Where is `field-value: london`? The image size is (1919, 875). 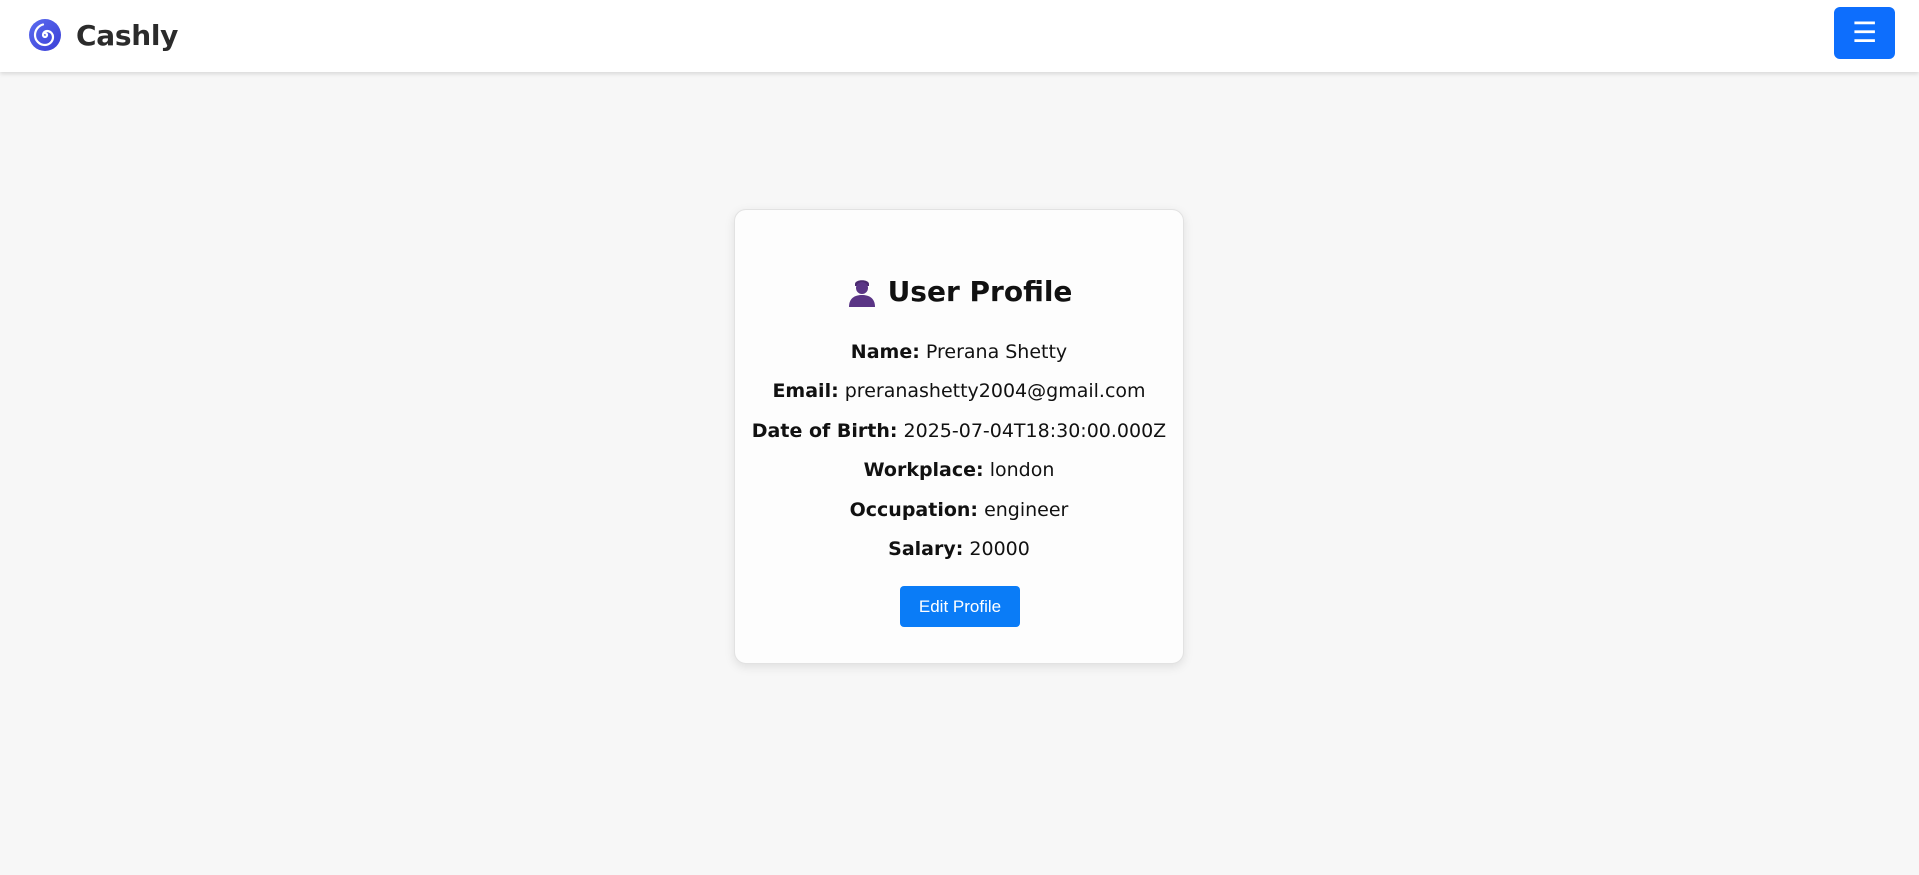
field-value: london is located at coordinates (1022, 470).